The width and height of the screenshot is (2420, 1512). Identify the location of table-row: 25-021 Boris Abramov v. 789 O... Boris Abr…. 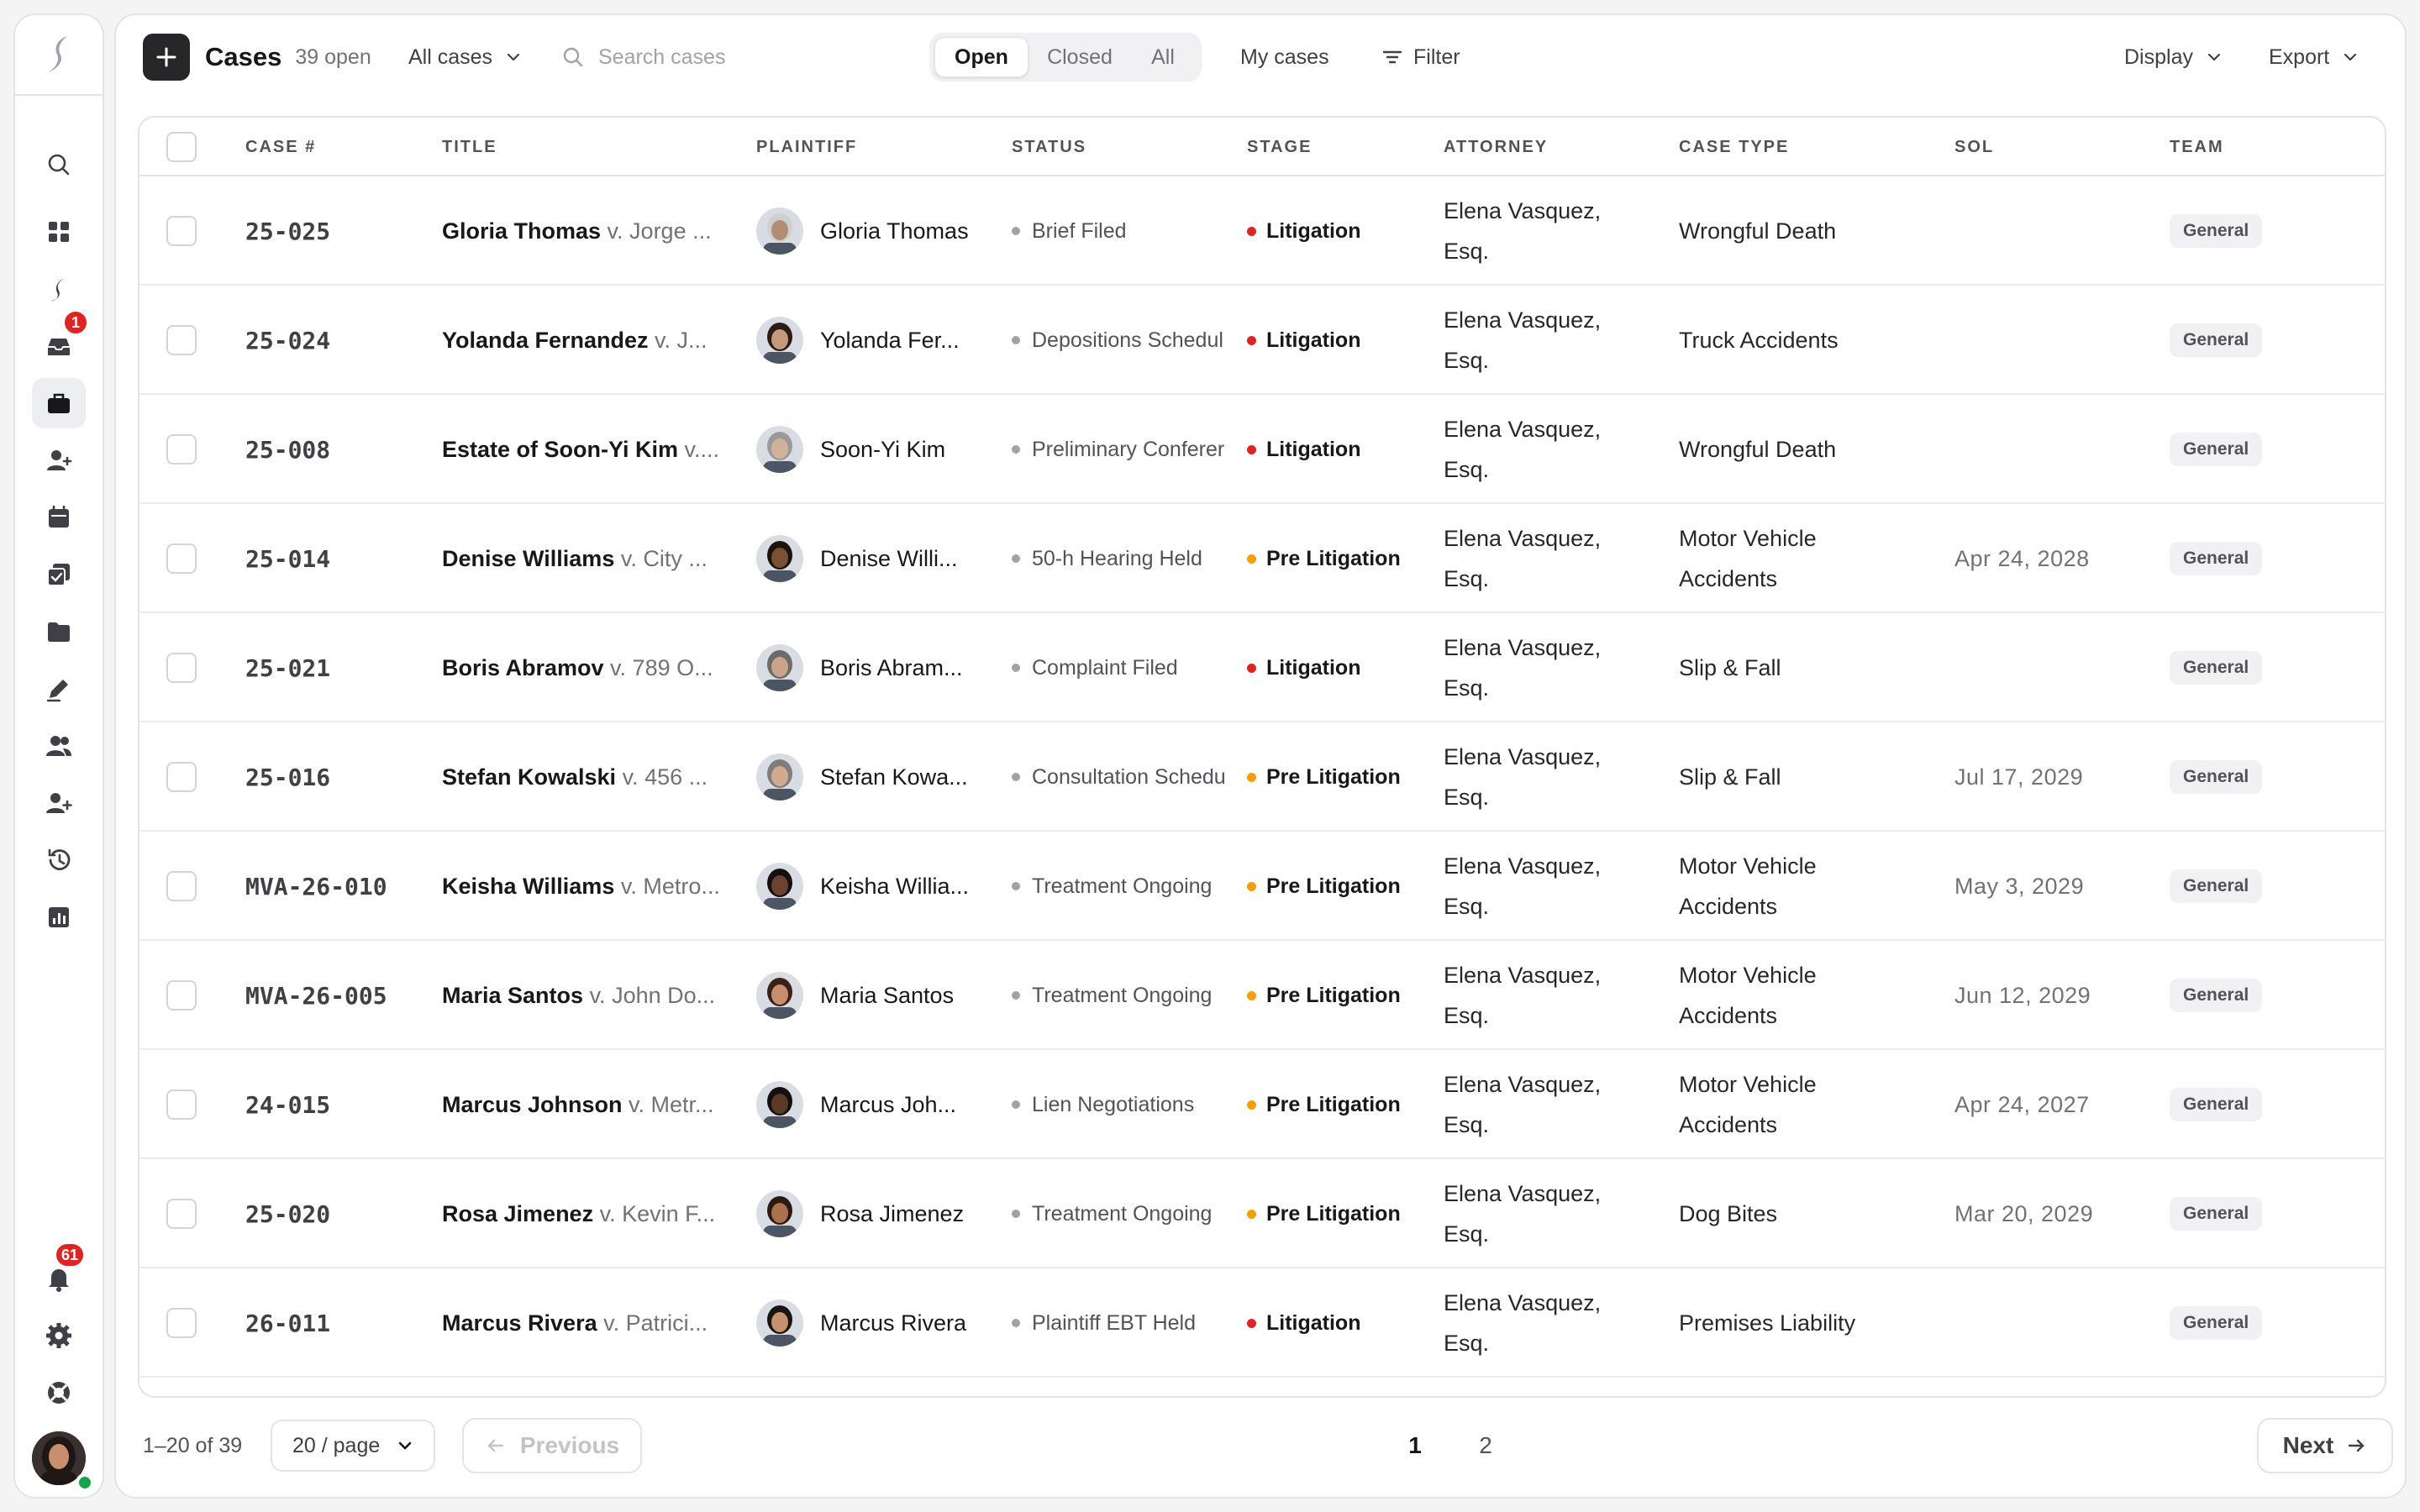
(1262, 667).